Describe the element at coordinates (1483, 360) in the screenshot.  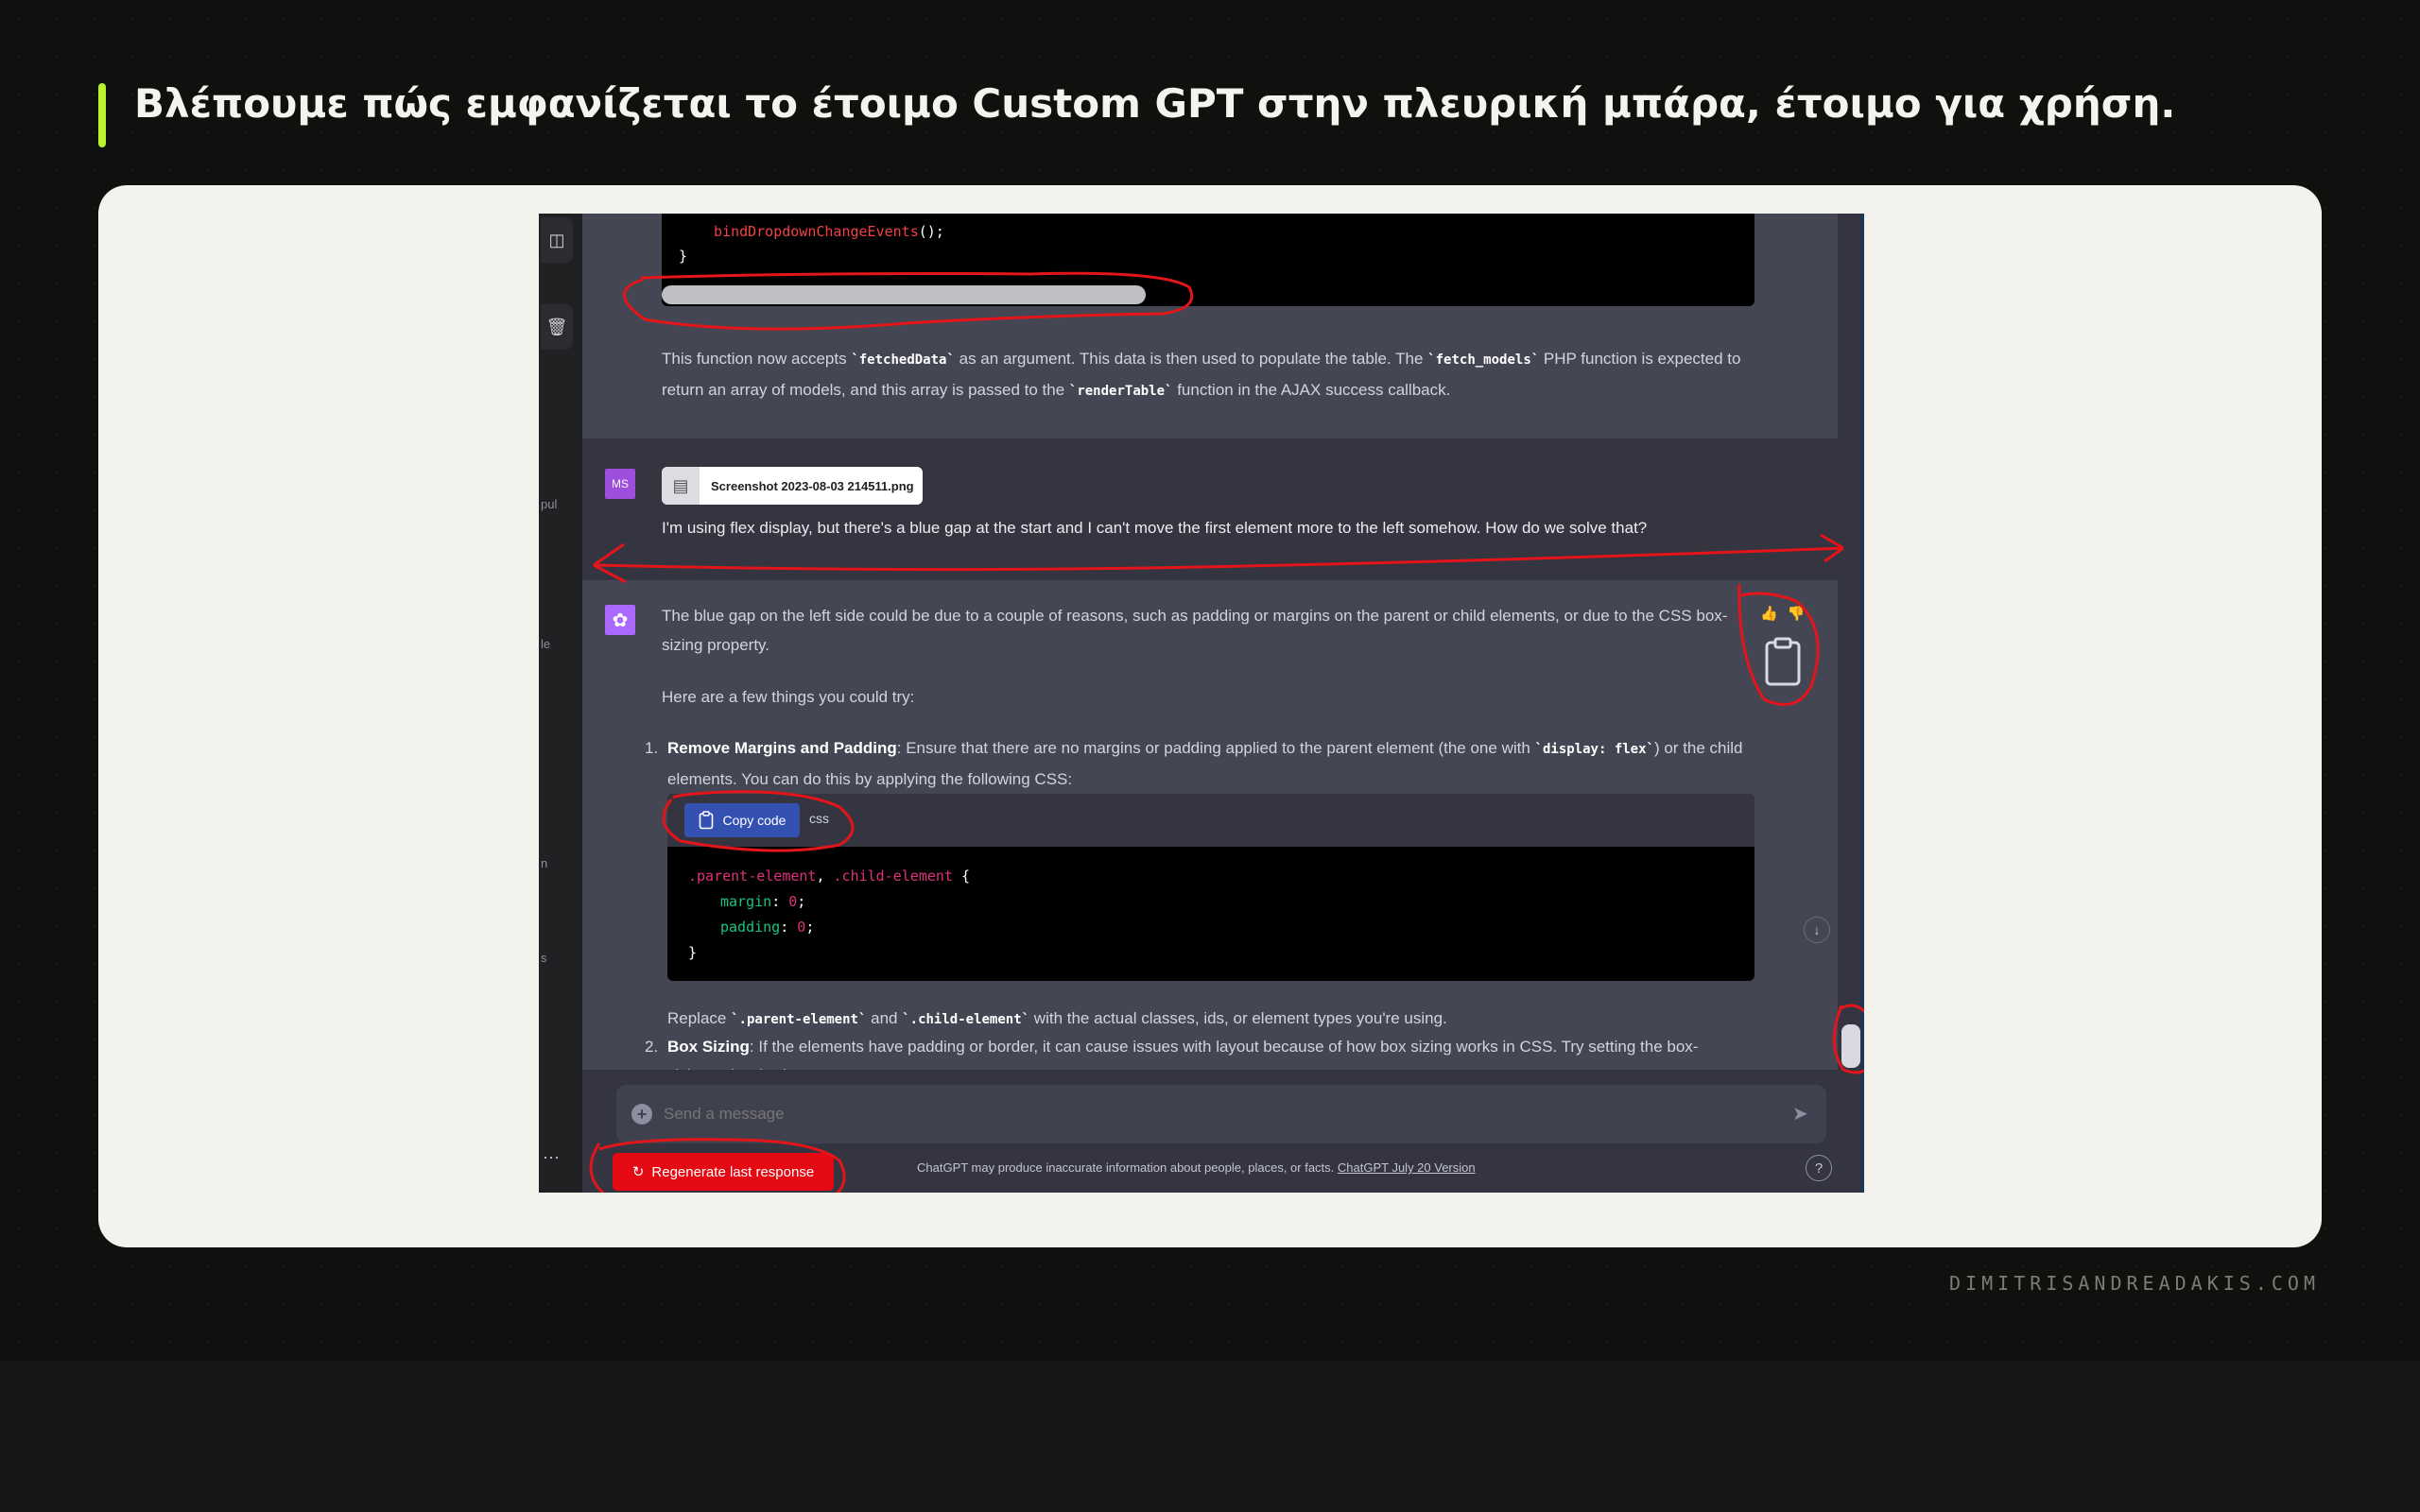
I see `inline-code: `fetch_models`` at that location.